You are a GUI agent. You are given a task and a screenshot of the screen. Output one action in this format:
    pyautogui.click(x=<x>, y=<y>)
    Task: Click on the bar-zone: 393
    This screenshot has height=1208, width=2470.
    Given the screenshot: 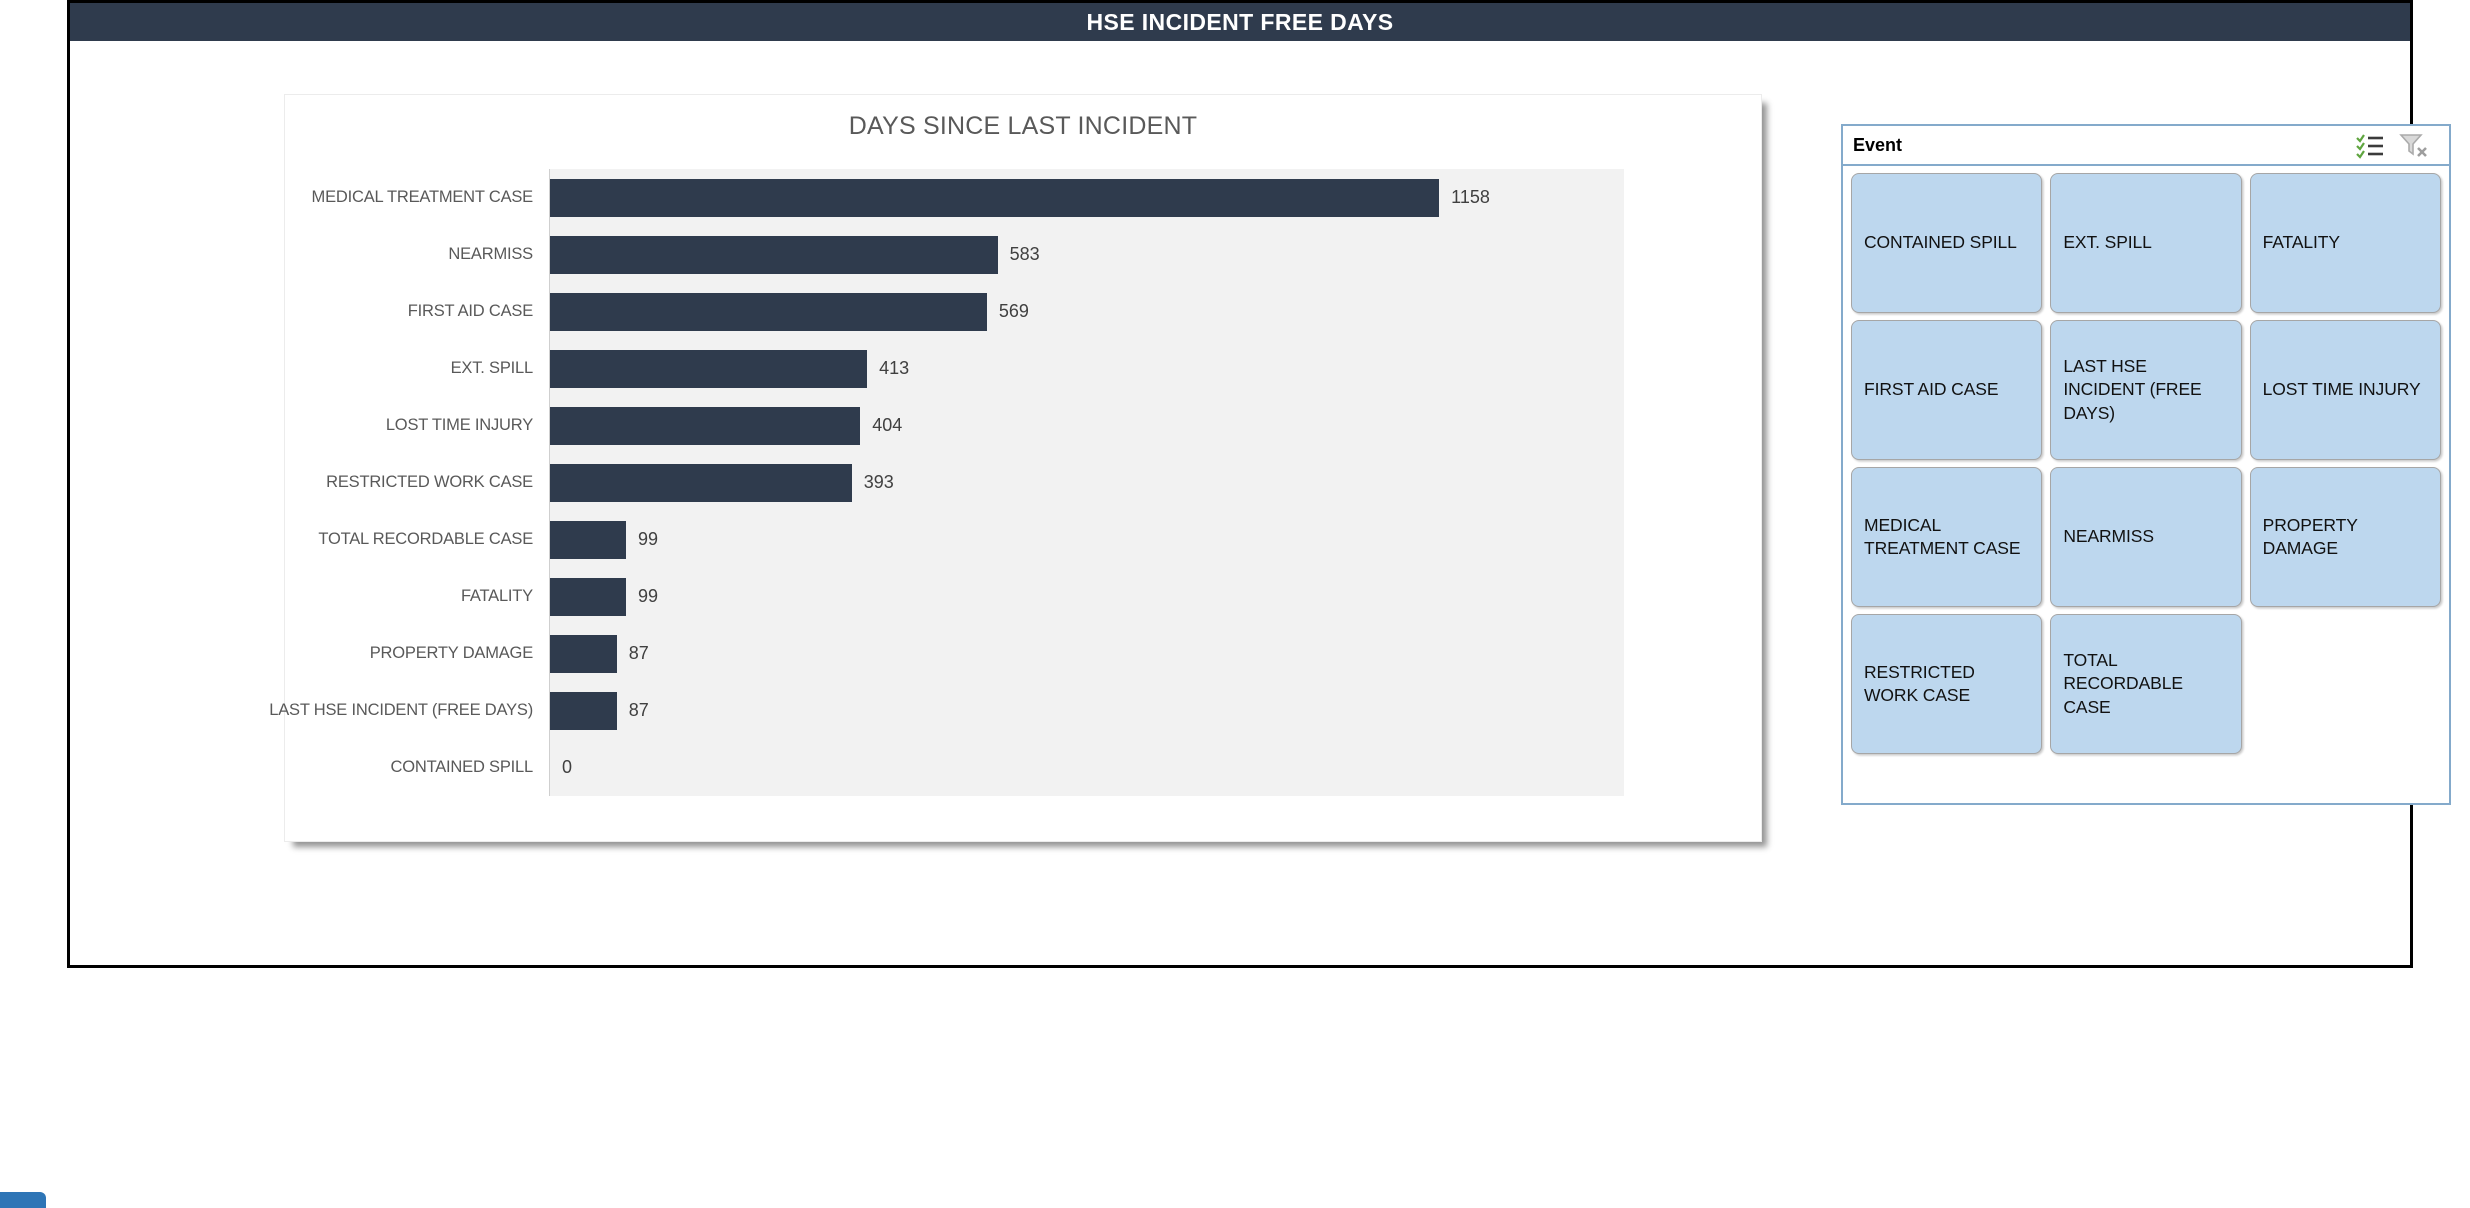 What is the action you would take?
    pyautogui.click(x=1086, y=482)
    